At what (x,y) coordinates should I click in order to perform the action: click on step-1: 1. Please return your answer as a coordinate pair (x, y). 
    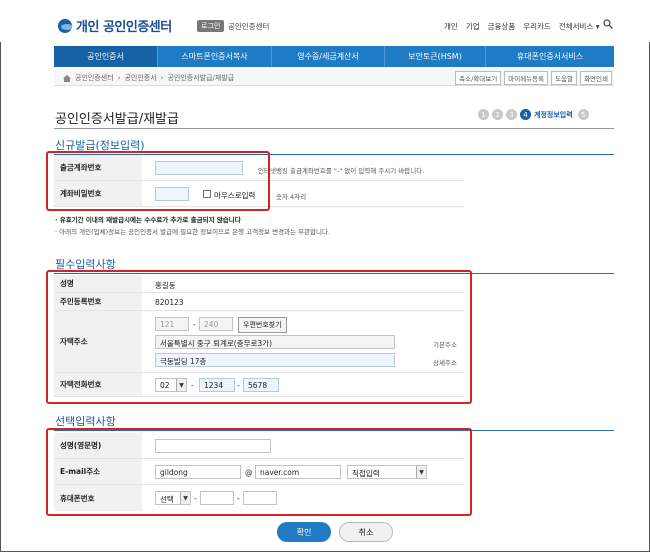
    Looking at the image, I should click on (483, 114).